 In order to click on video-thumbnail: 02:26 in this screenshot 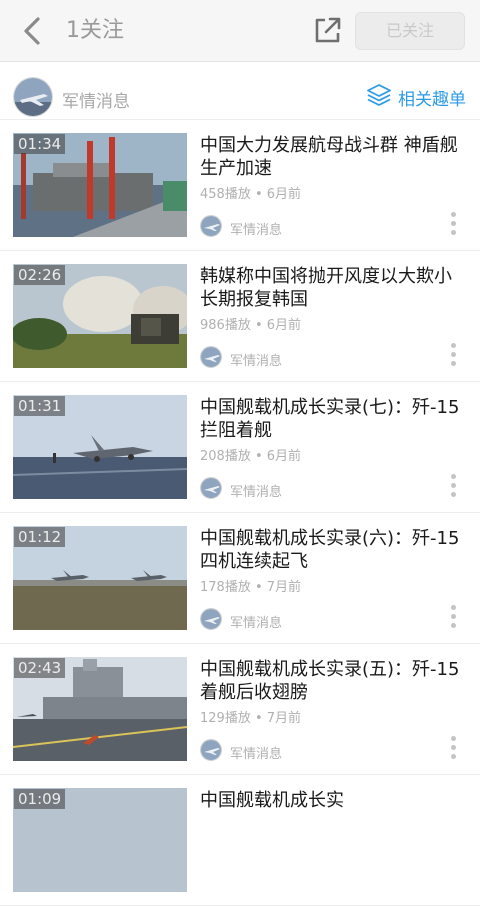, I will do `click(100, 316)`.